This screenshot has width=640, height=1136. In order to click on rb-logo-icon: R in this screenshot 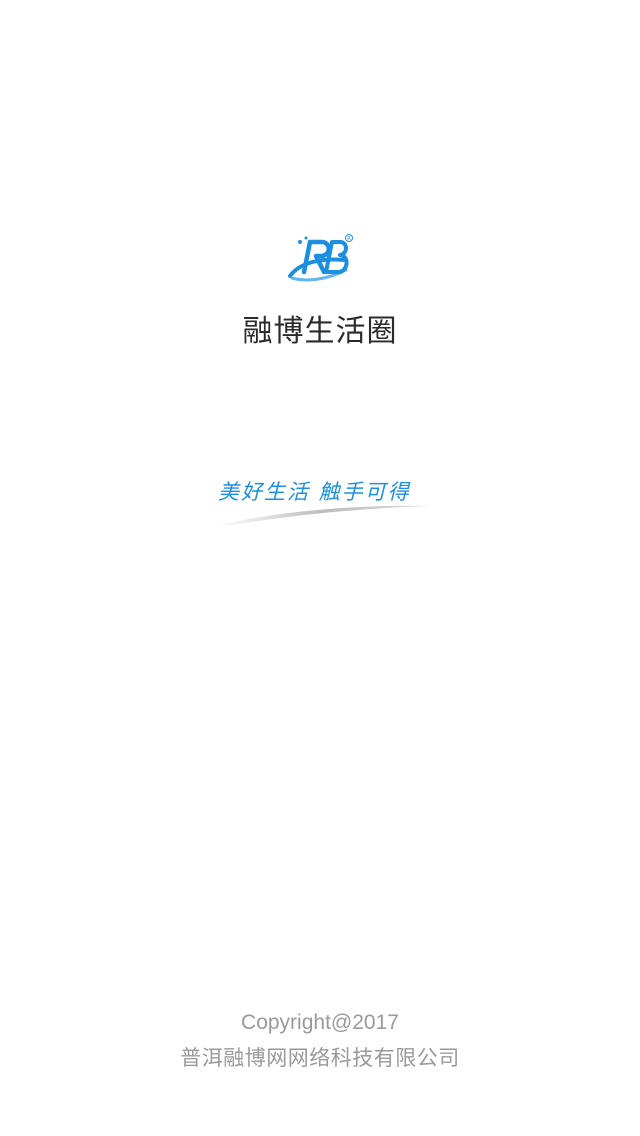, I will do `click(320, 258)`.